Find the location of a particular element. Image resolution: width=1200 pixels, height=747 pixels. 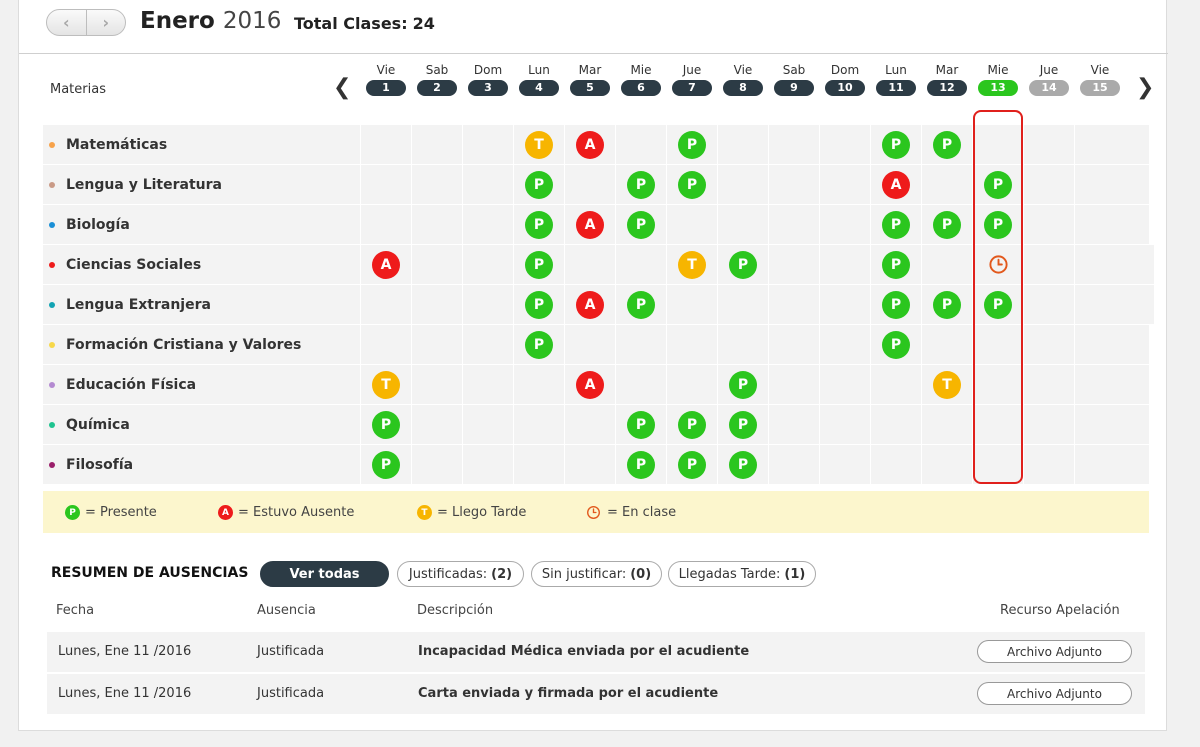

day-column-header: Dom 10 is located at coordinates (845, 79).